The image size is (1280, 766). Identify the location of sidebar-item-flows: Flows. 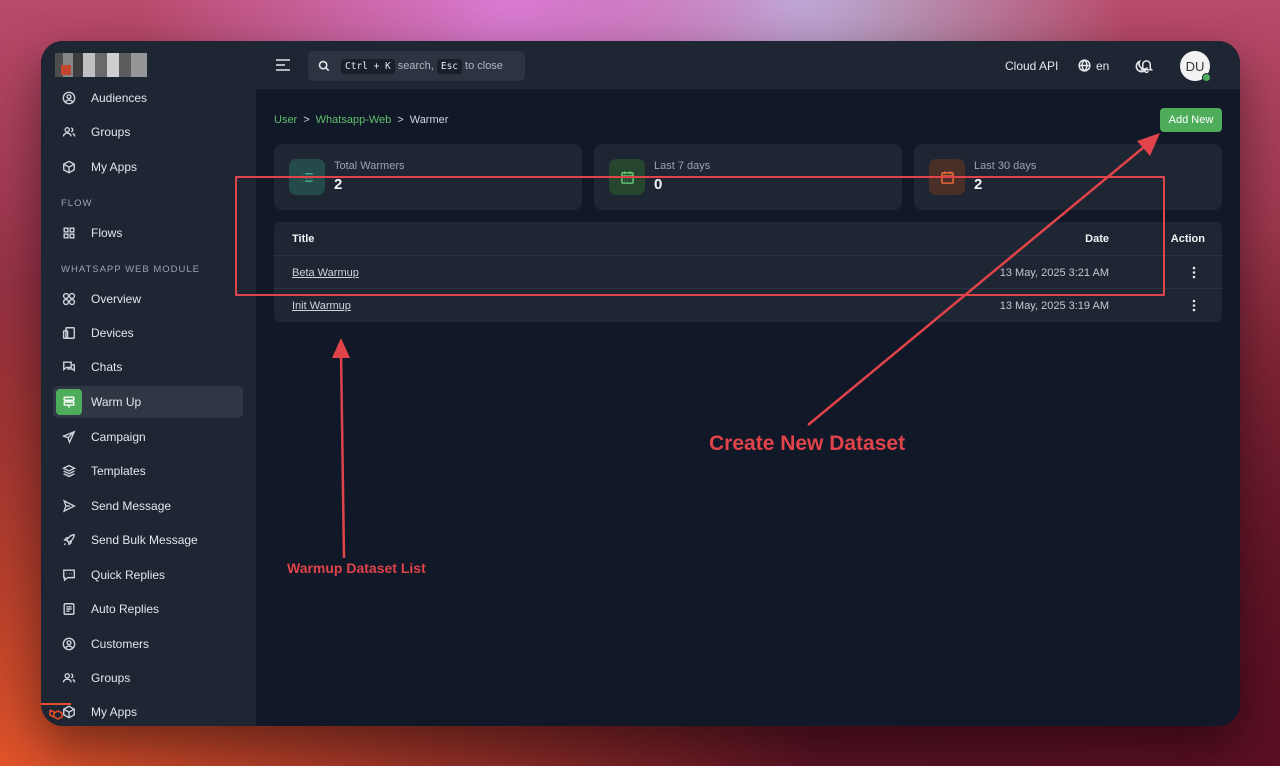
(148, 233).